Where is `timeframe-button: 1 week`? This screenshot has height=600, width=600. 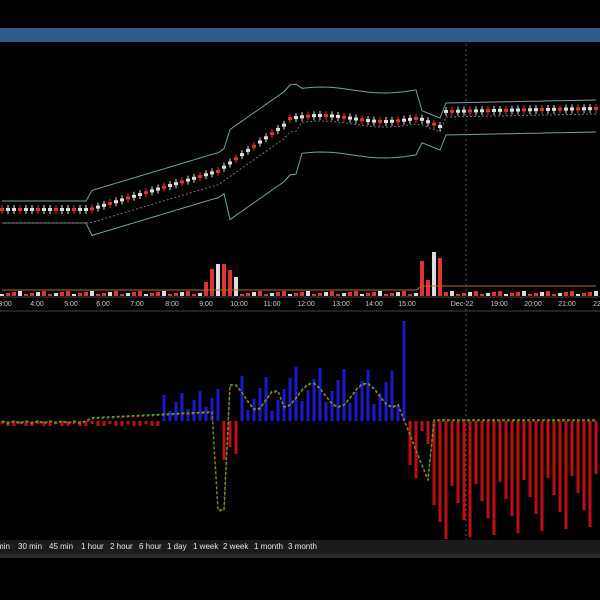 timeframe-button: 1 week is located at coordinates (205, 547).